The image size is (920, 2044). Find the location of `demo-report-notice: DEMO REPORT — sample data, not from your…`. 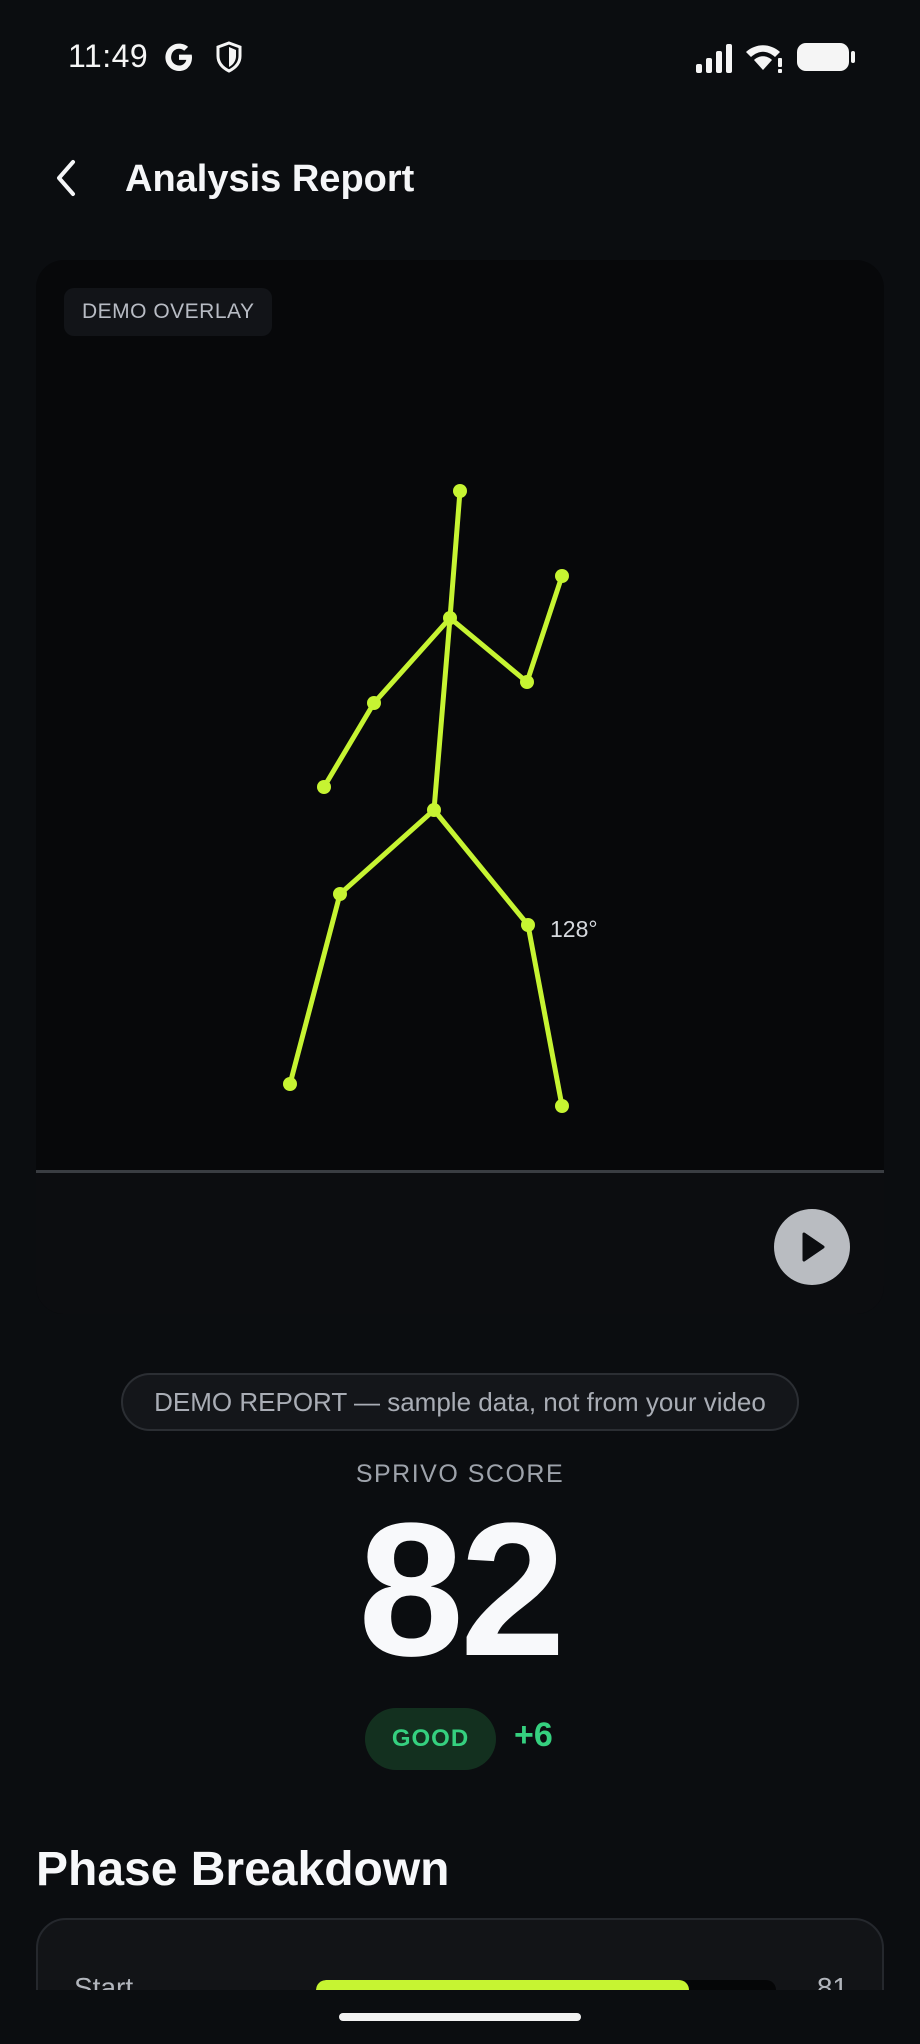

demo-report-notice: DEMO REPORT — sample data, not from your… is located at coordinates (460, 1402).